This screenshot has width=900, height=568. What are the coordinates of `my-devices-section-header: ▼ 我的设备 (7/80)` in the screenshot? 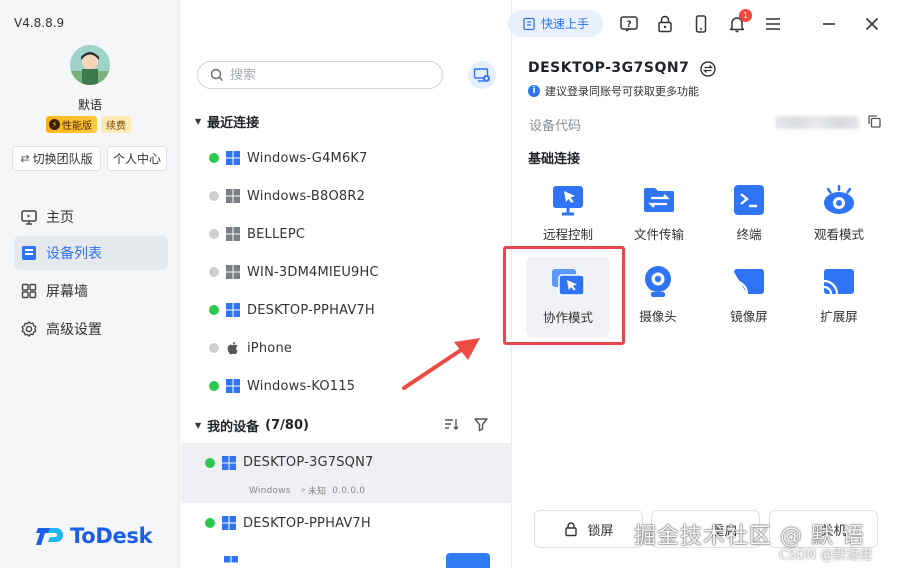 It's located at (252, 425).